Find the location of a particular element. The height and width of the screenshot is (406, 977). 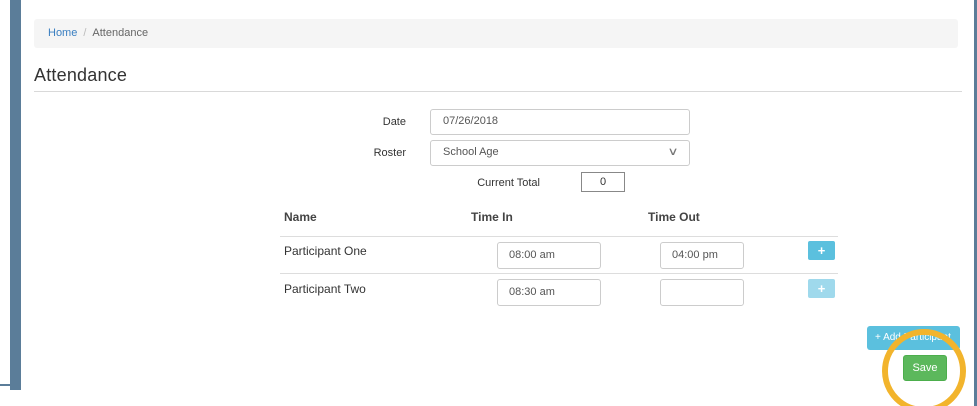

date-input: 07/26/2018 is located at coordinates (560, 122).